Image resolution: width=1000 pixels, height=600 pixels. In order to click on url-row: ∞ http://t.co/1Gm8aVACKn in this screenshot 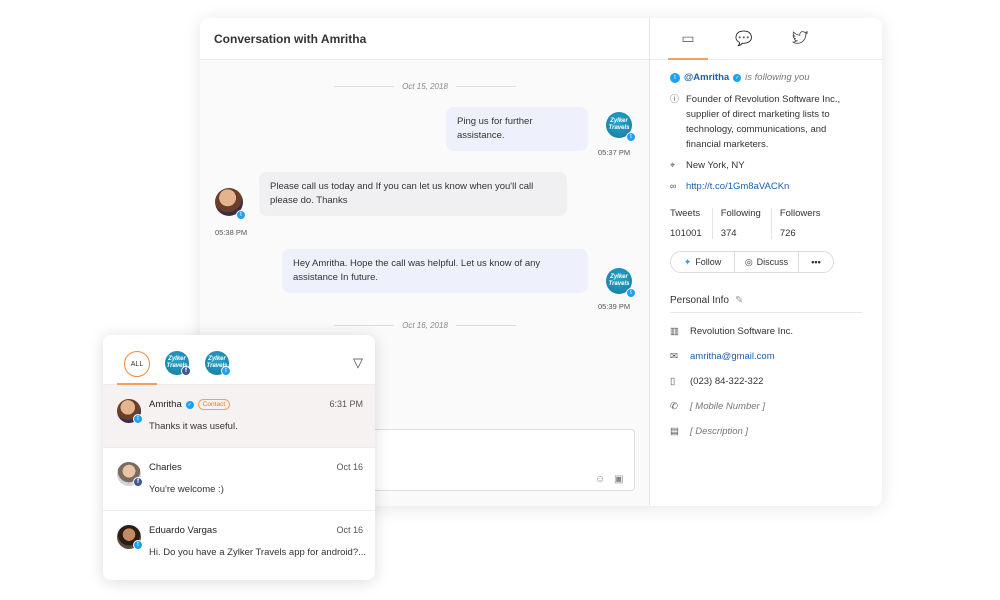, I will do `click(766, 186)`.